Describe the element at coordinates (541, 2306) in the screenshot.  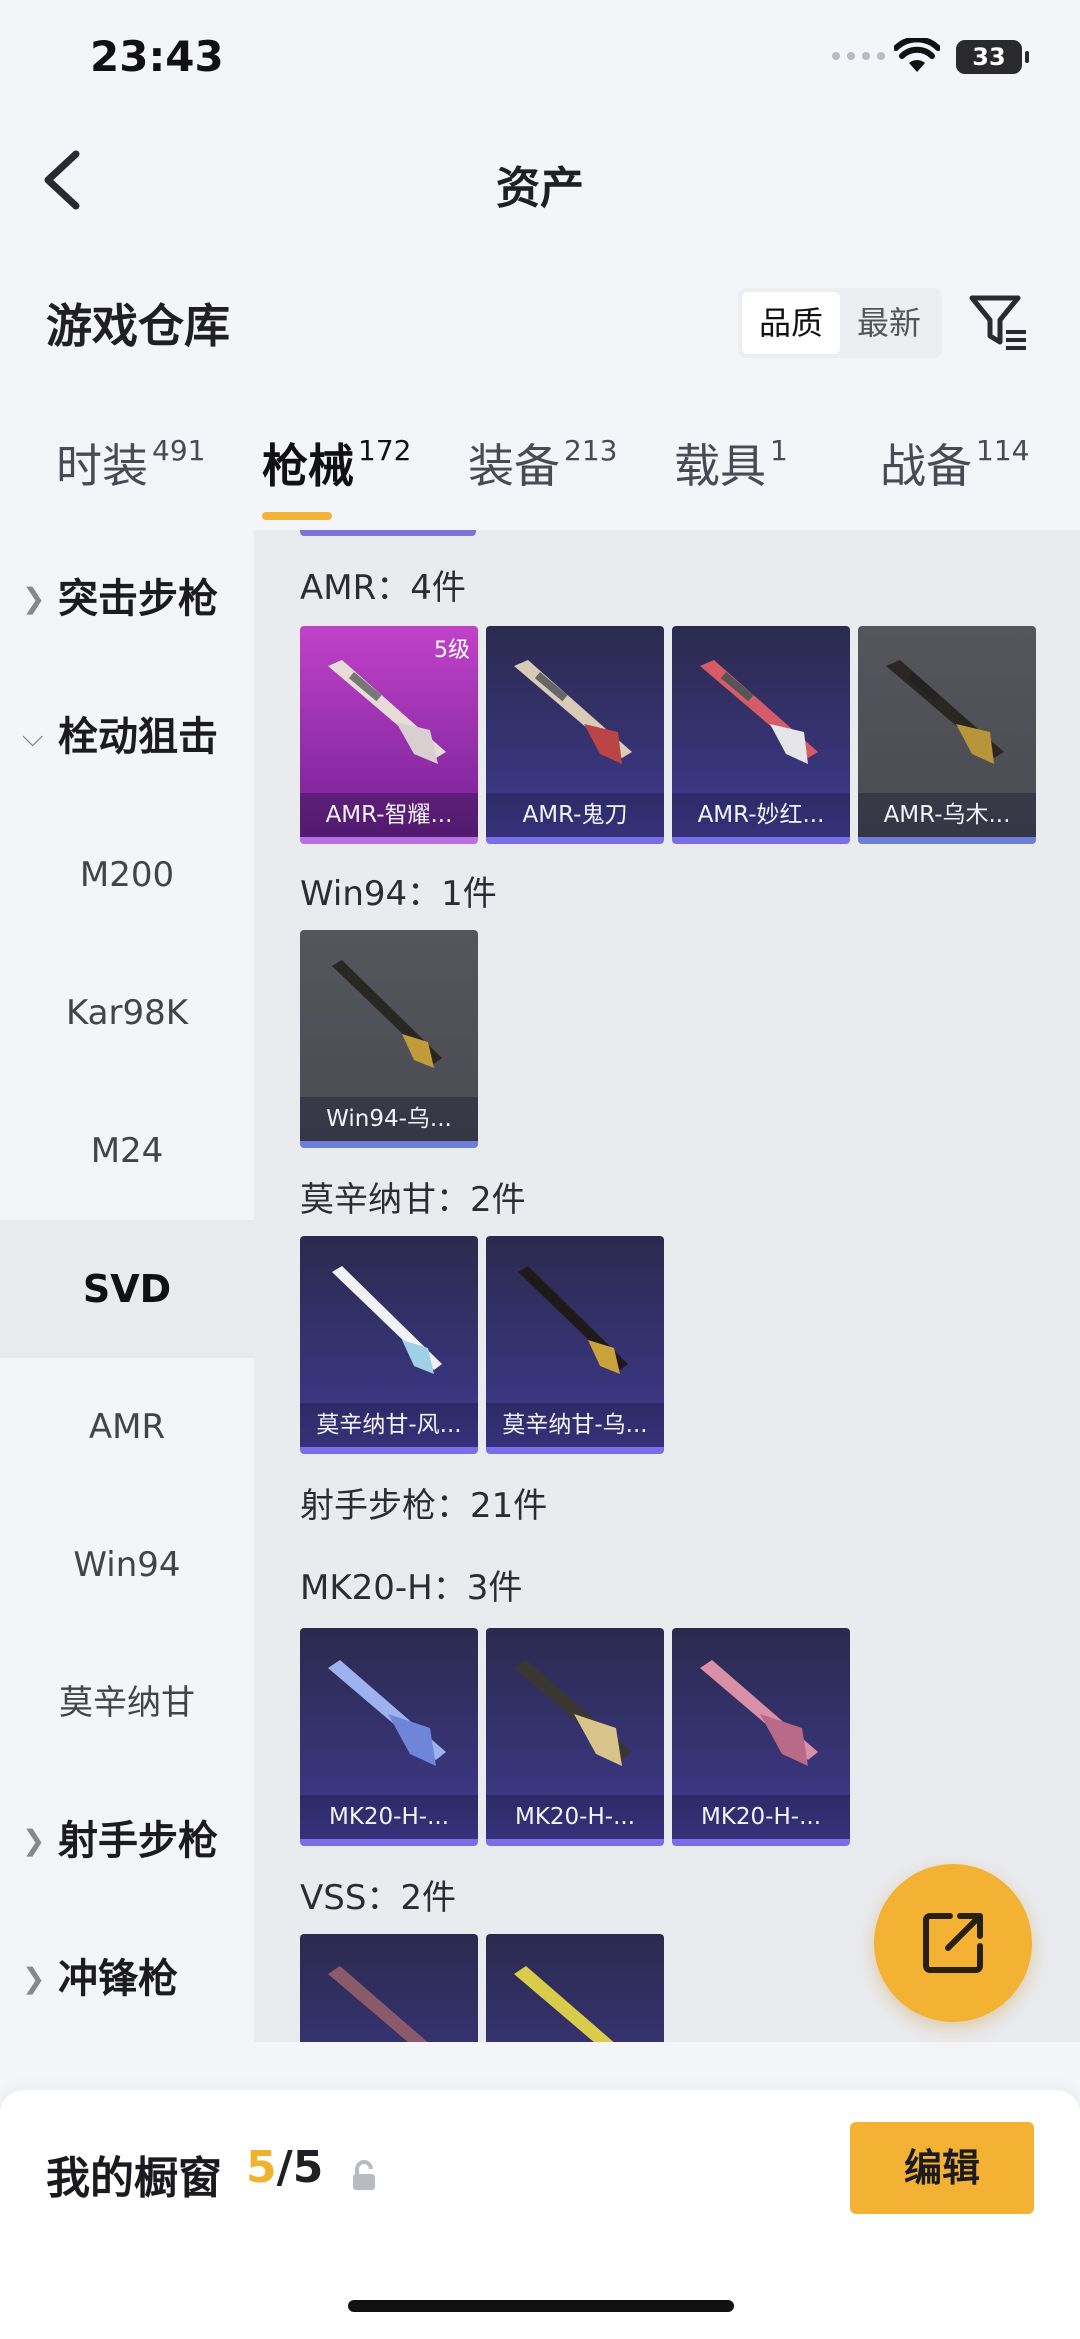
I see `home-indicator` at that location.